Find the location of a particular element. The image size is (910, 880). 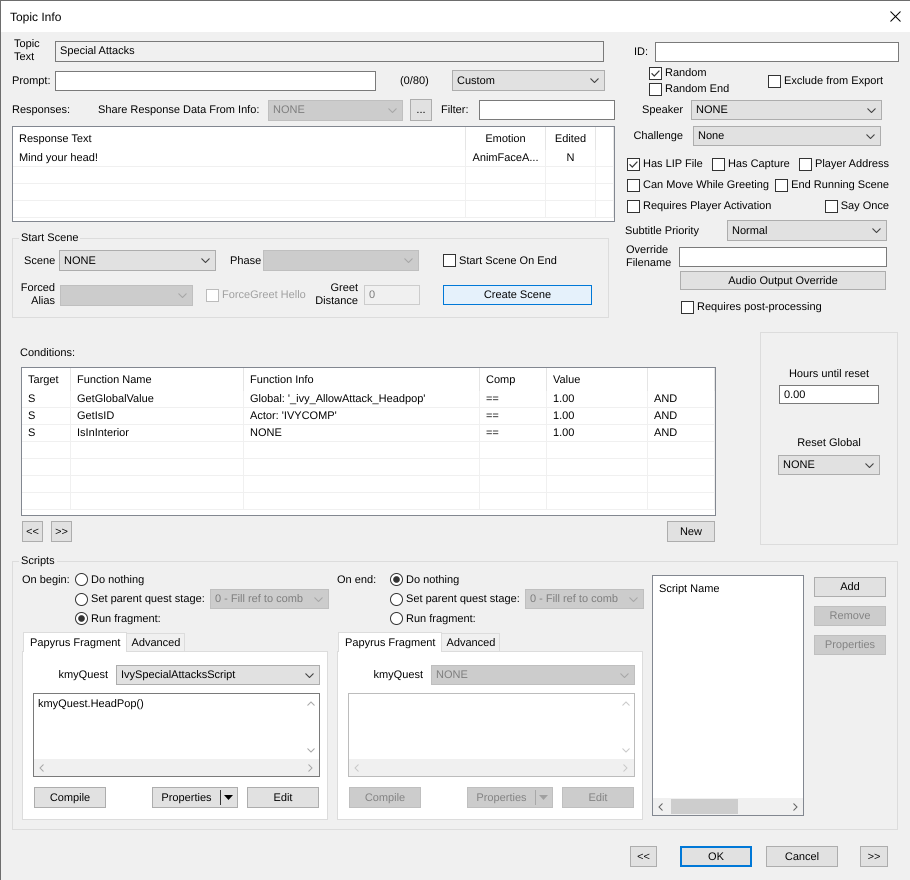

triangle-down-icon is located at coordinates (543, 797).